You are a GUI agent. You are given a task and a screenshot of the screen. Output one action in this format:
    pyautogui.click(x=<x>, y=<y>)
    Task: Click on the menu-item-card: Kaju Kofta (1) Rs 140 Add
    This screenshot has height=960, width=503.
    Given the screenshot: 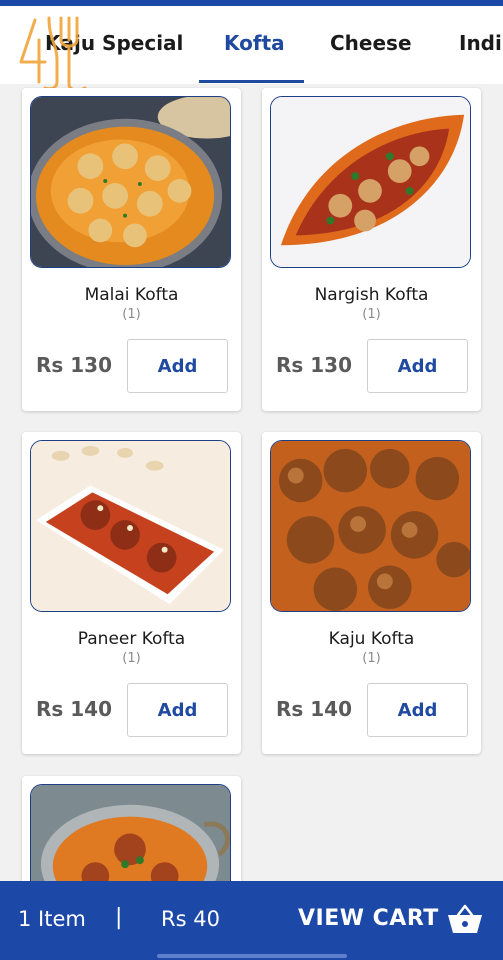 What is the action you would take?
    pyautogui.click(x=371, y=593)
    